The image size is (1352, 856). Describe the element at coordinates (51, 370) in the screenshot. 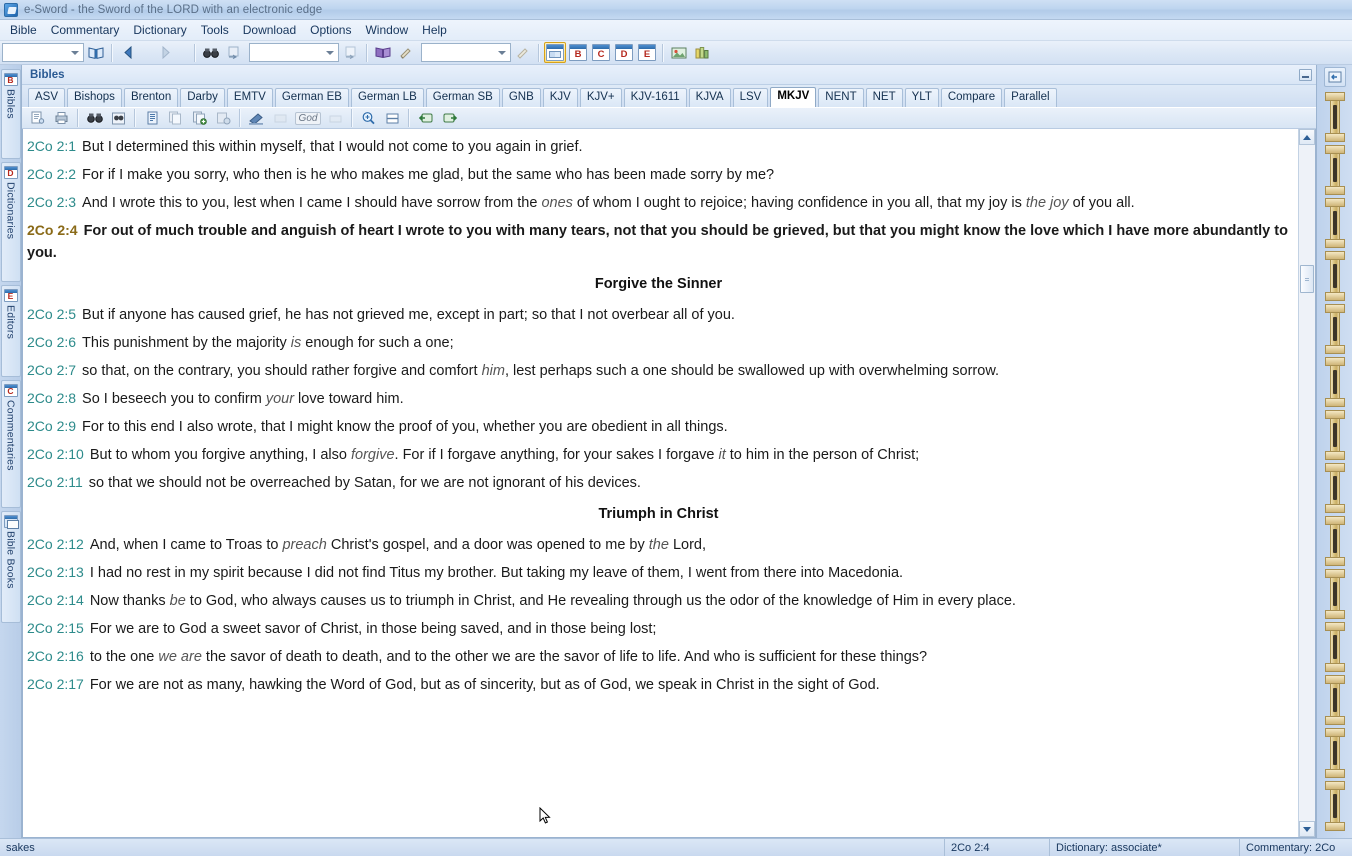

I see `verse-reference: 2Co 2:7` at that location.